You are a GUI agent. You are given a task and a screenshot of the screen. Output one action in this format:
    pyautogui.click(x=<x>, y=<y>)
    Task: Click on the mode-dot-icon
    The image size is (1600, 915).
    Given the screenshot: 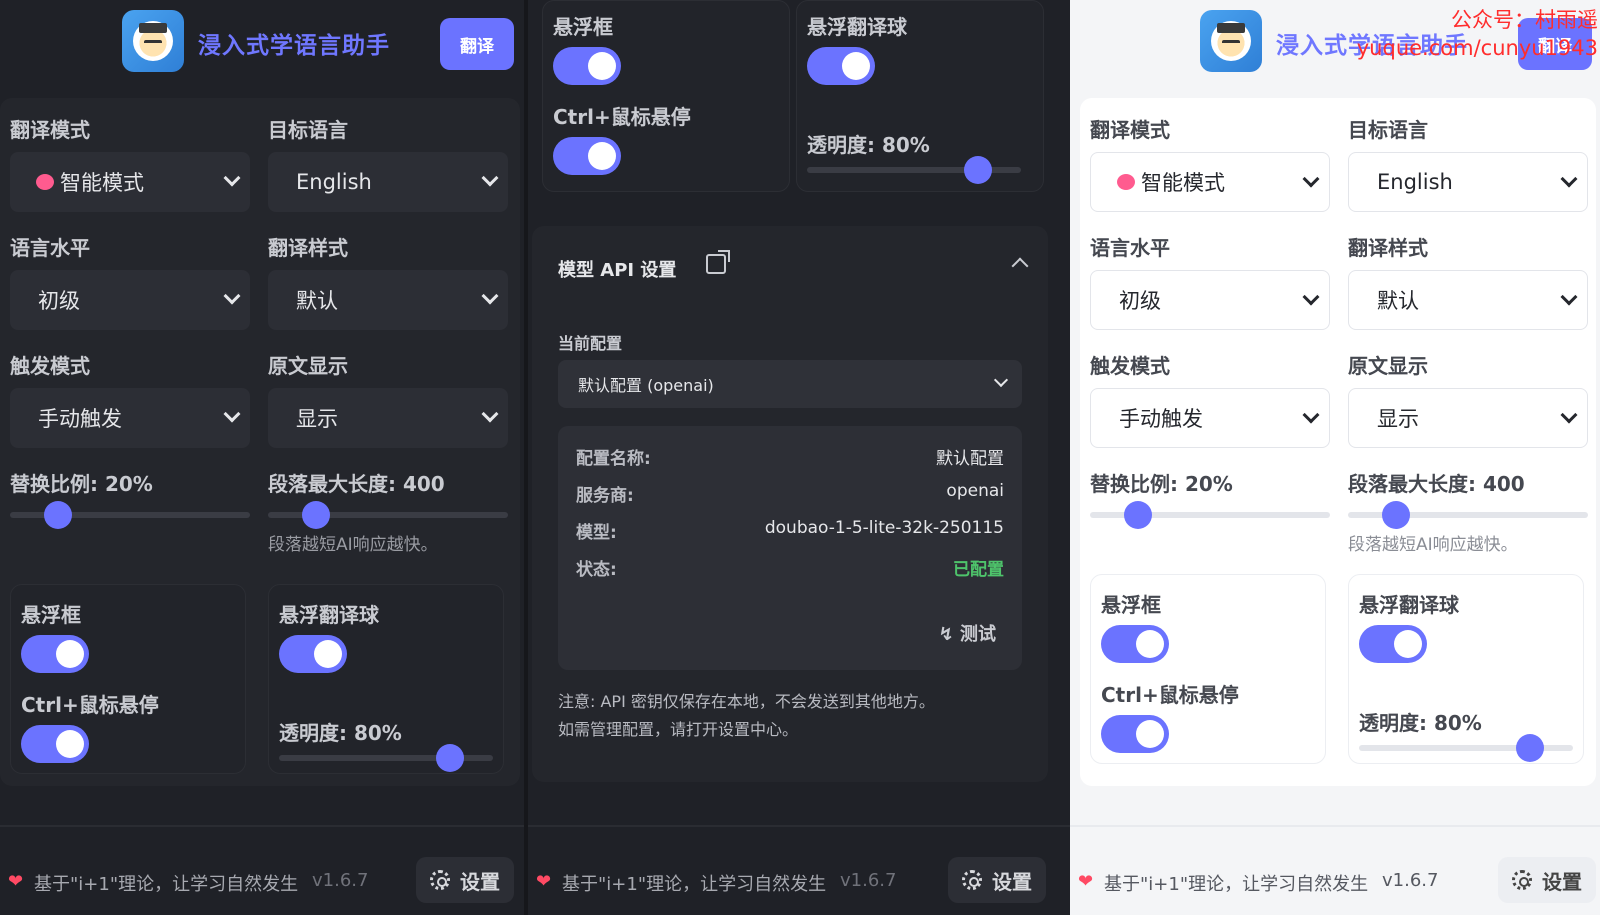 What is the action you would take?
    pyautogui.click(x=45, y=182)
    